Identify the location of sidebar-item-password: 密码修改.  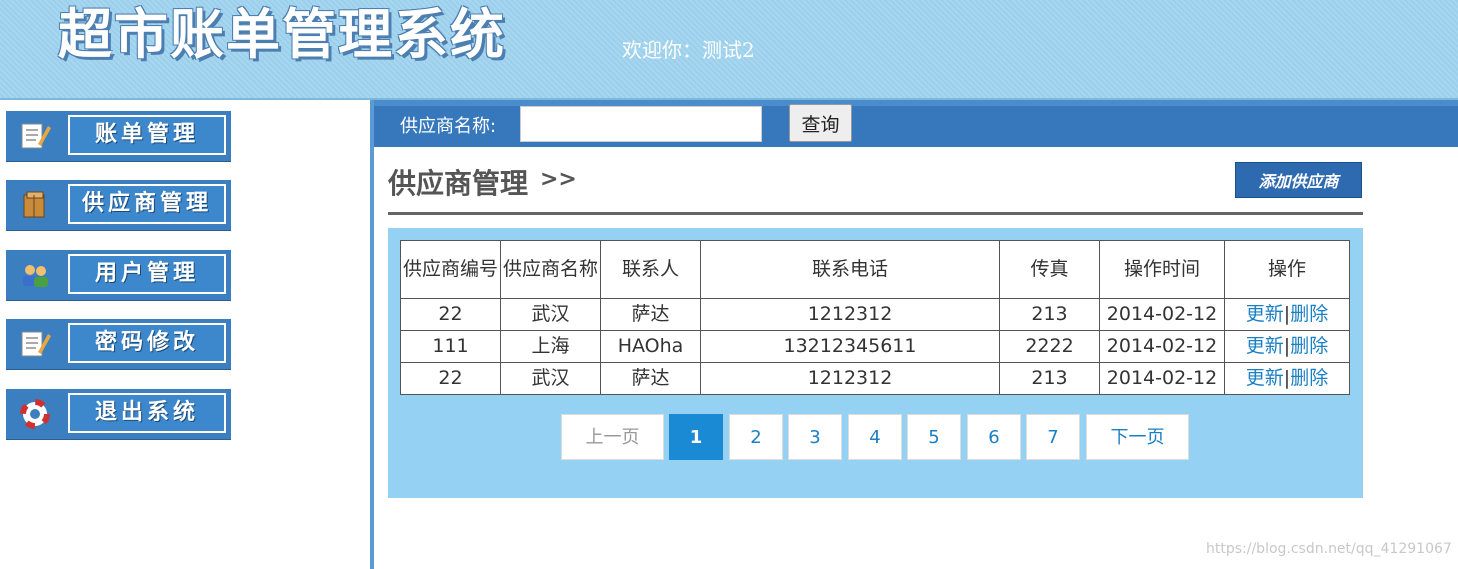
(118, 344).